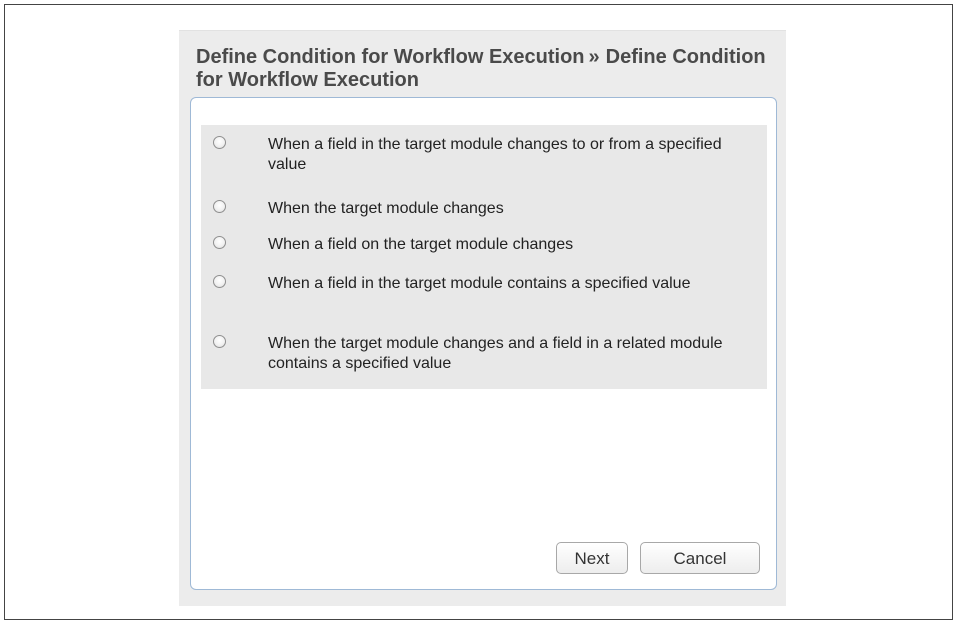 Image resolution: width=957 pixels, height=624 pixels. Describe the element at coordinates (592, 558) in the screenshot. I see `next-button: Next` at that location.